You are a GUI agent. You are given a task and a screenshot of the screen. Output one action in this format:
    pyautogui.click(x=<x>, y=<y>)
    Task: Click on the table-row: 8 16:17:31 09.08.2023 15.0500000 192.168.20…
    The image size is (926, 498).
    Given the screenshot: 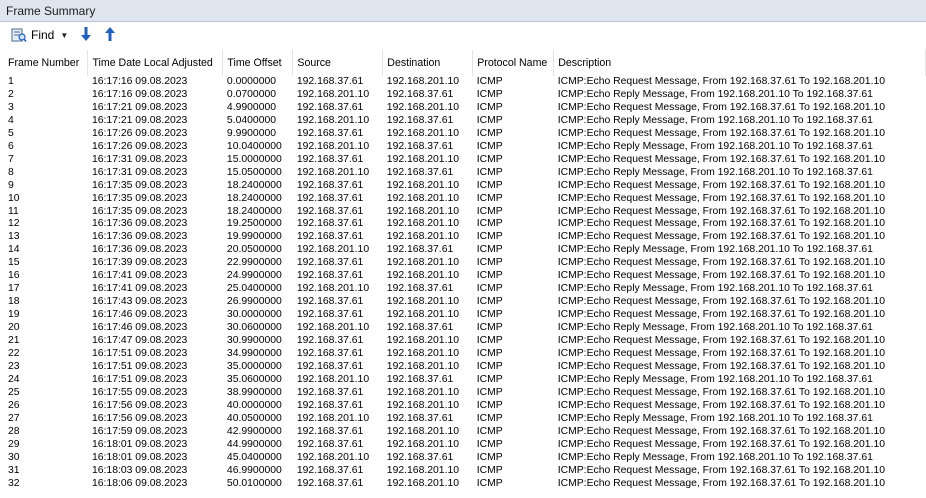 What is the action you would take?
    pyautogui.click(x=465, y=173)
    